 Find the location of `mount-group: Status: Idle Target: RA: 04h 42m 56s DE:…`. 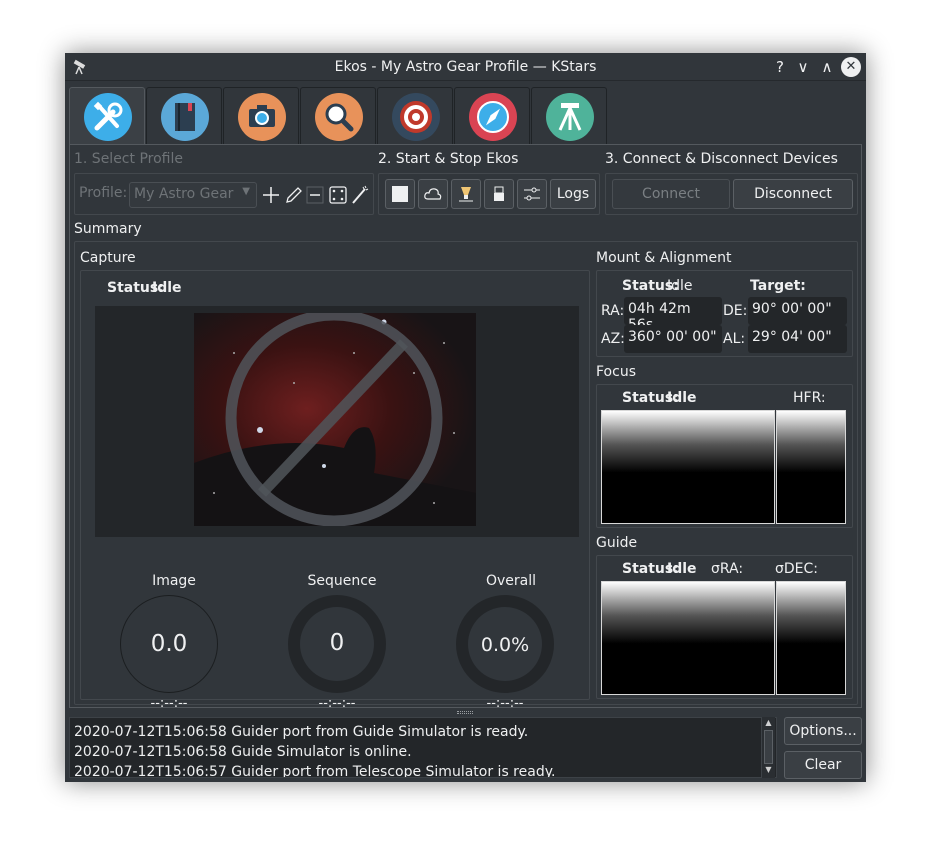

mount-group: Status: Idle Target: RA: 04h 42m 56s DE:… is located at coordinates (724, 313).